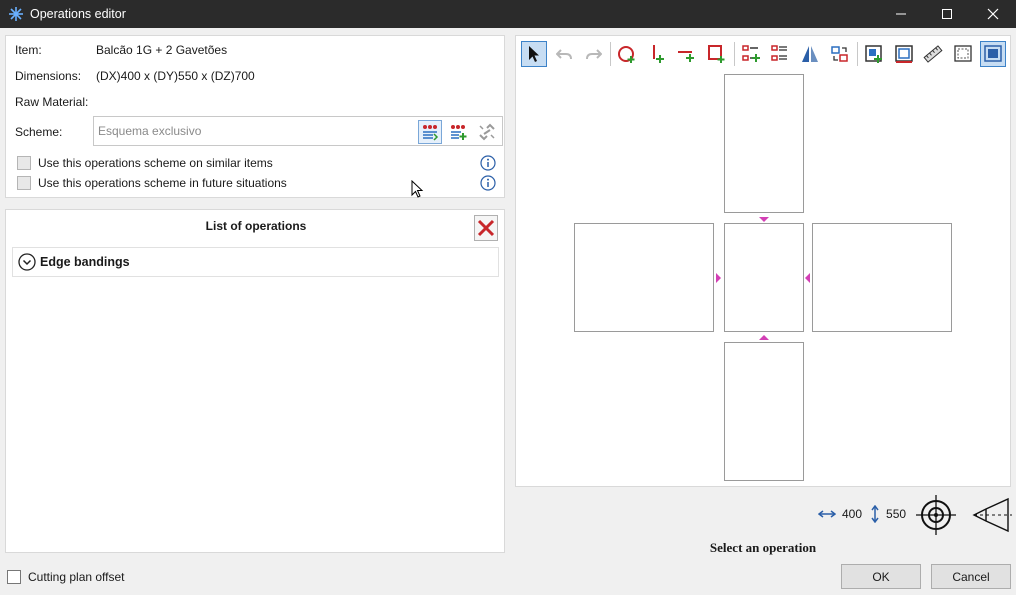 The width and height of the screenshot is (1016, 595). I want to click on mouse-cursor-icon, so click(417, 189).